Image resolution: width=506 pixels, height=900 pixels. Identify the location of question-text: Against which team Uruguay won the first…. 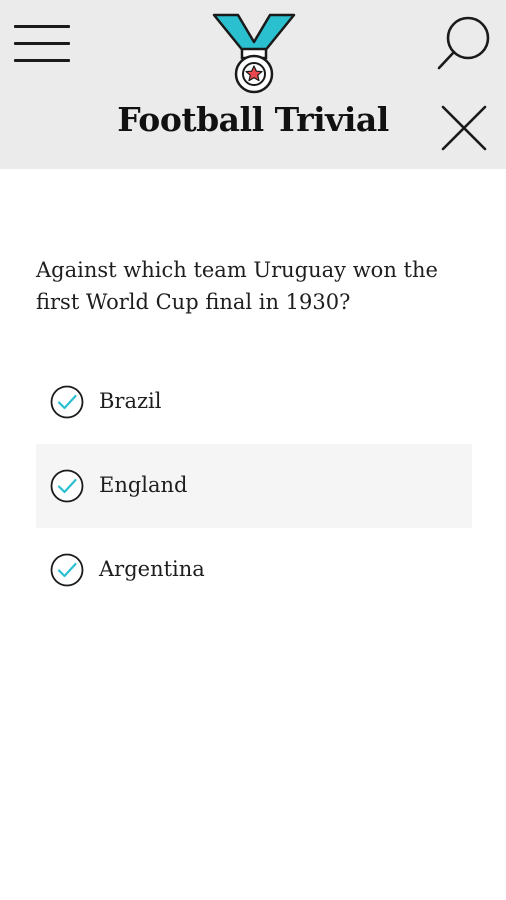
(237, 286).